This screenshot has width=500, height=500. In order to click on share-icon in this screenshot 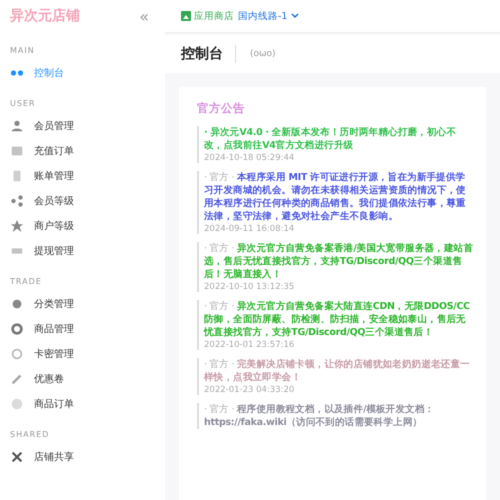, I will do `click(17, 201)`.